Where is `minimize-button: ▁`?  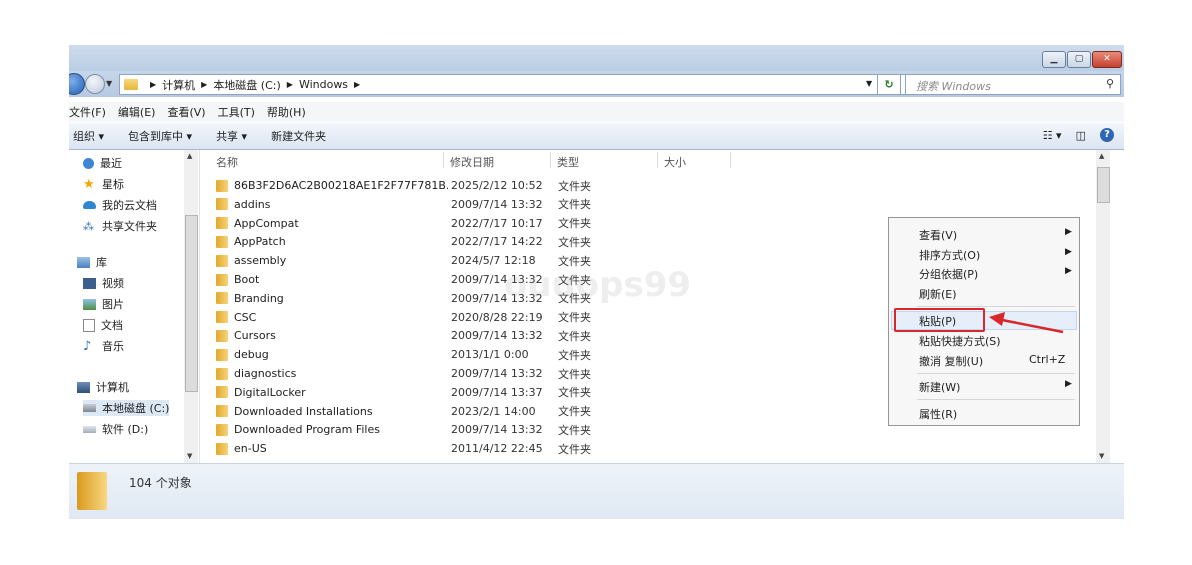
minimize-button: ▁ is located at coordinates (1054, 59).